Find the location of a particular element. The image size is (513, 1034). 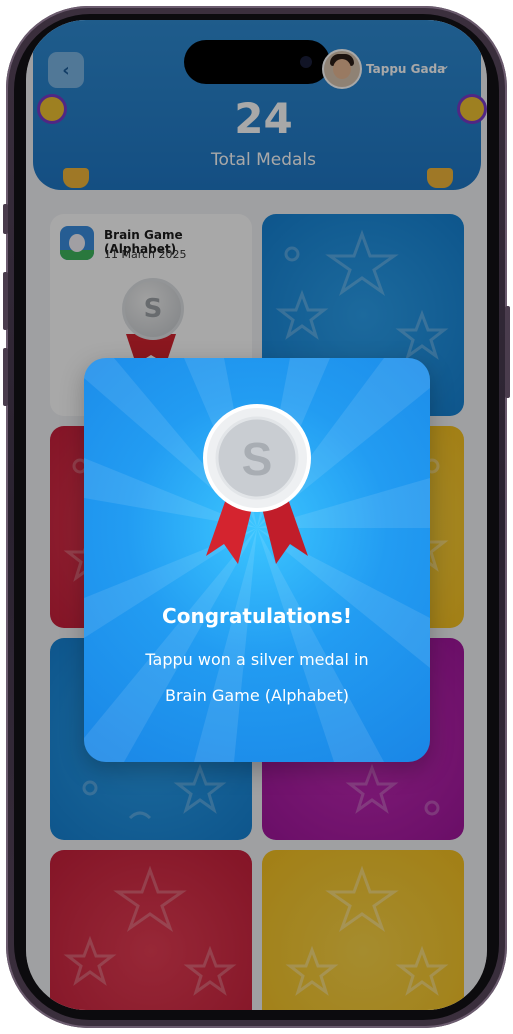

dialog-title: Congratulations! is located at coordinates (257, 616).